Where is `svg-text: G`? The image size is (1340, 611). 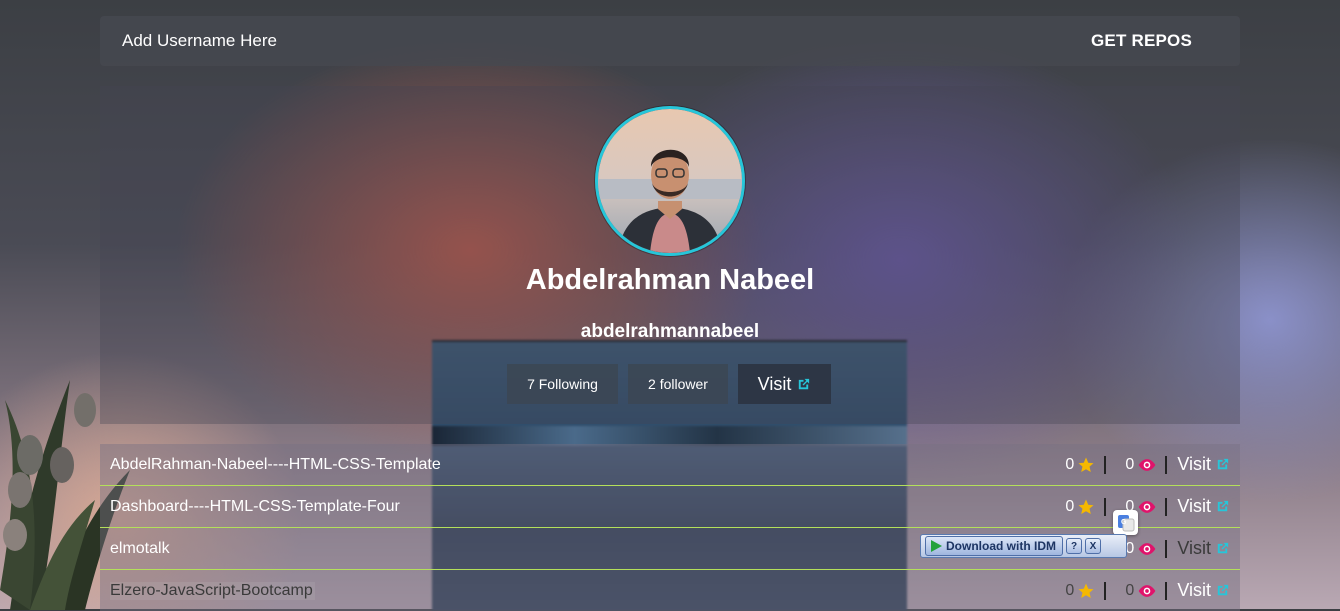
svg-text: G is located at coordinates (1124, 522).